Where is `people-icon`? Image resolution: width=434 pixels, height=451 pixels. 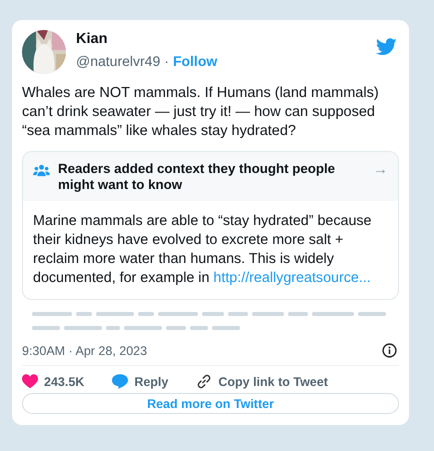
people-icon is located at coordinates (41, 170).